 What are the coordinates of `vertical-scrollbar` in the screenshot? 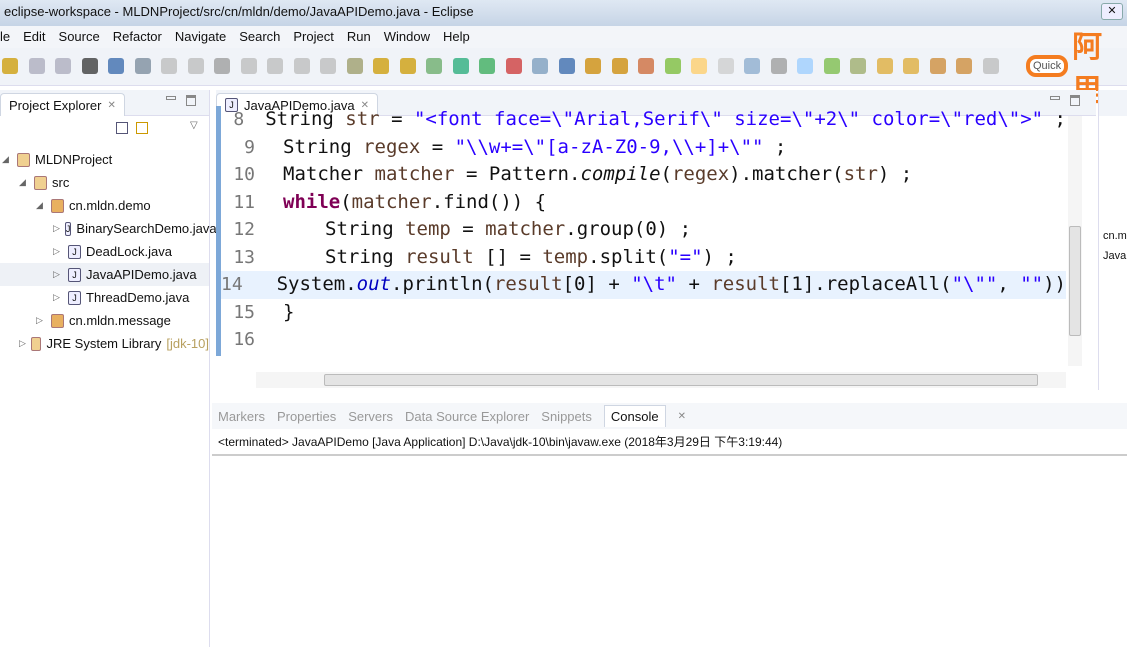 It's located at (1075, 241).